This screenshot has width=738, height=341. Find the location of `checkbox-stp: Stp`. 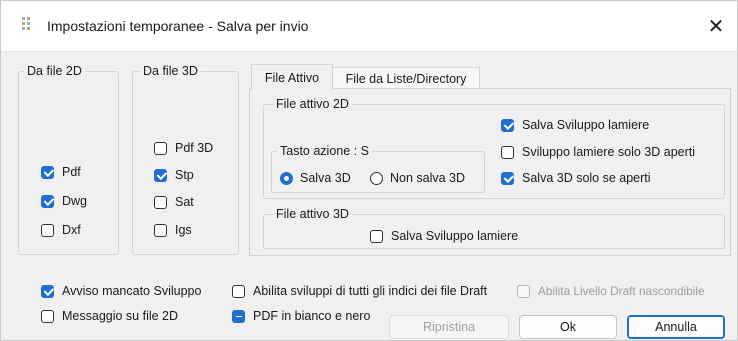

checkbox-stp: Stp is located at coordinates (174, 175).